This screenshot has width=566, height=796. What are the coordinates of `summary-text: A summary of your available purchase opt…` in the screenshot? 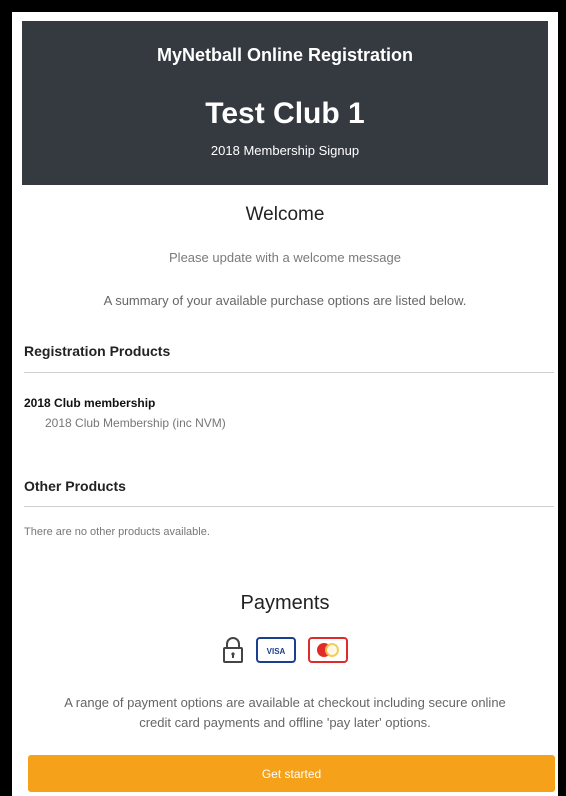 It's located at (285, 300).